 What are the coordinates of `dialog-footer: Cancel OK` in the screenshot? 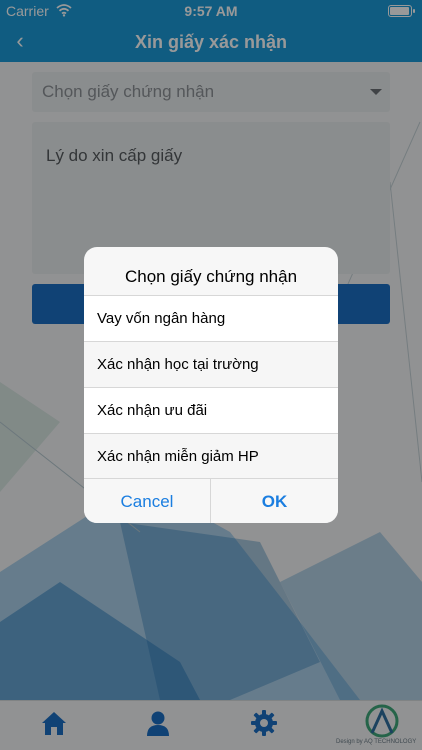 It's located at (211, 500).